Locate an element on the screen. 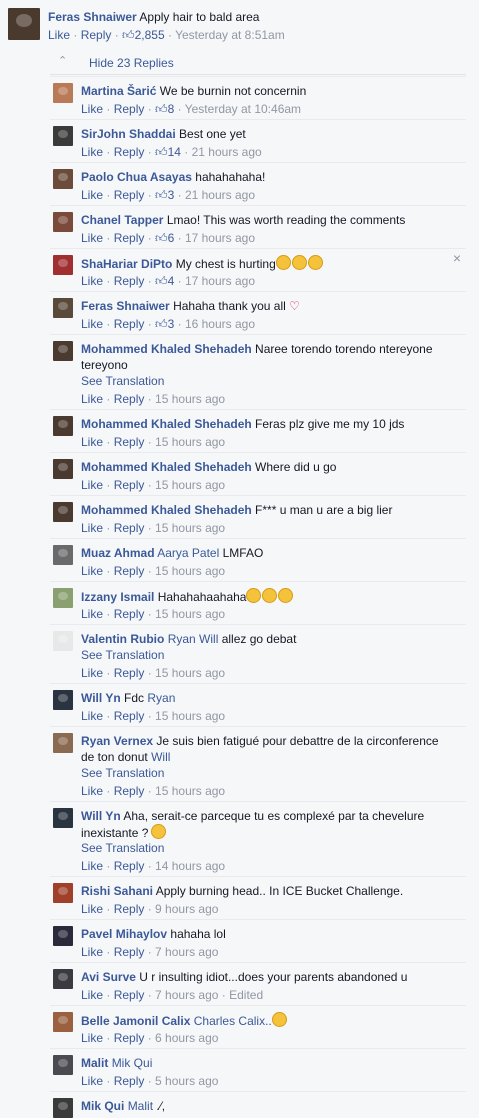  hide-replies-link: Hide 23 Replies is located at coordinates (131, 63).